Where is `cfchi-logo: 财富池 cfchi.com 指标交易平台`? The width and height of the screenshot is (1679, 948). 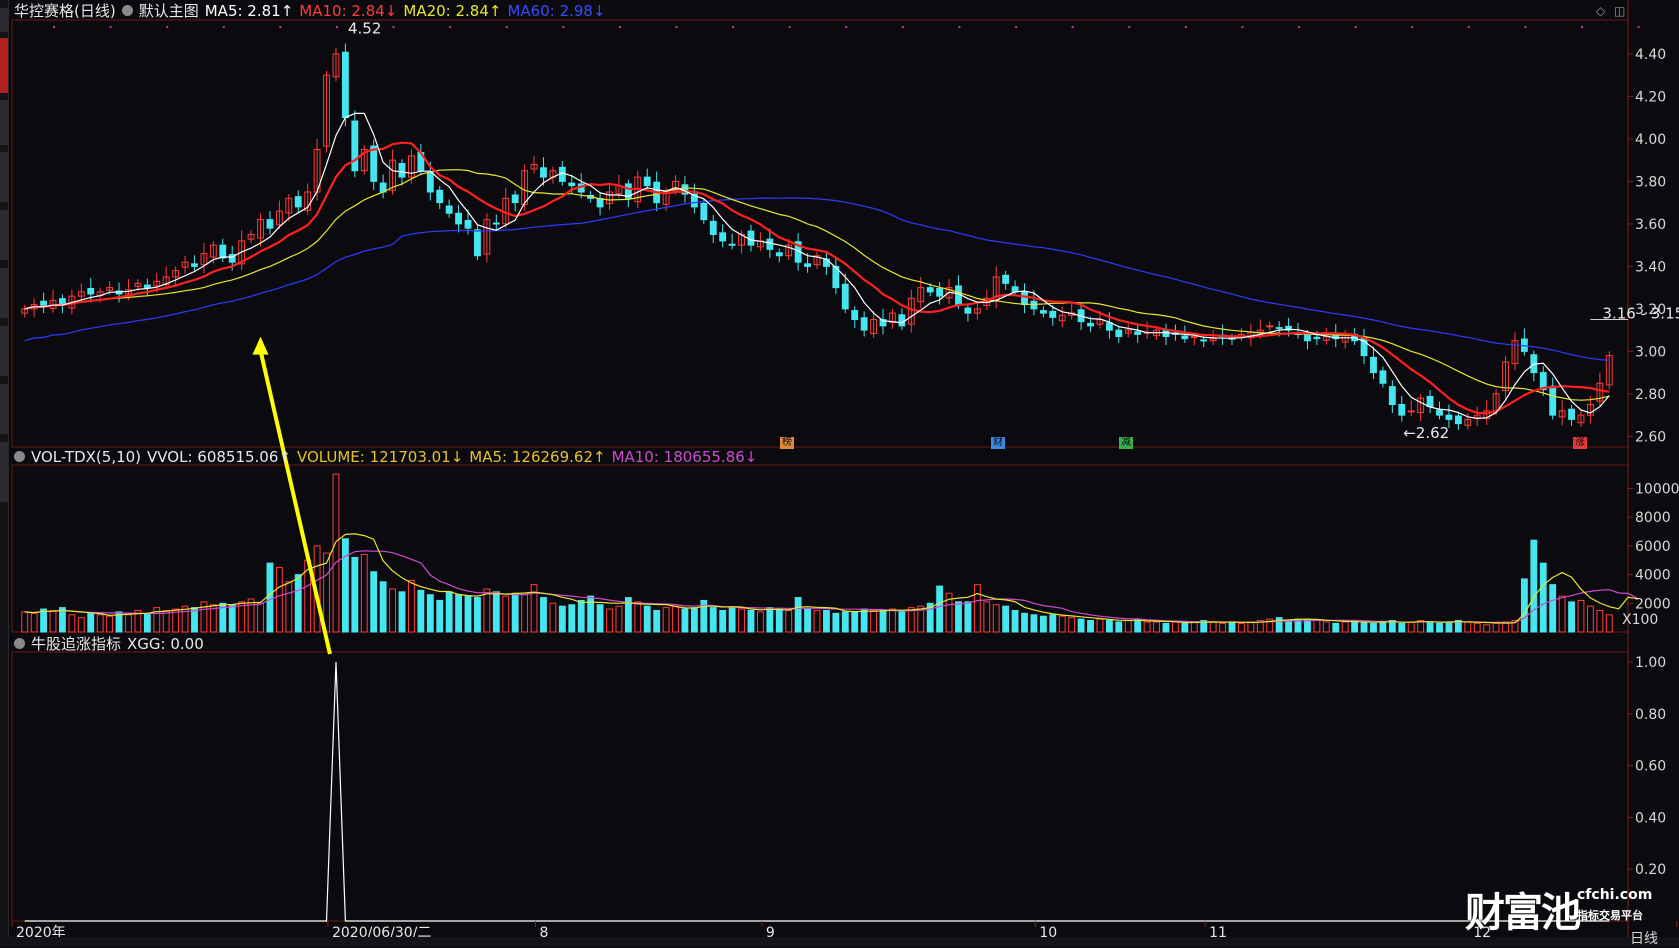 cfchi-logo: 财富池 cfchi.com 指标交易平台 is located at coordinates (1558, 909).